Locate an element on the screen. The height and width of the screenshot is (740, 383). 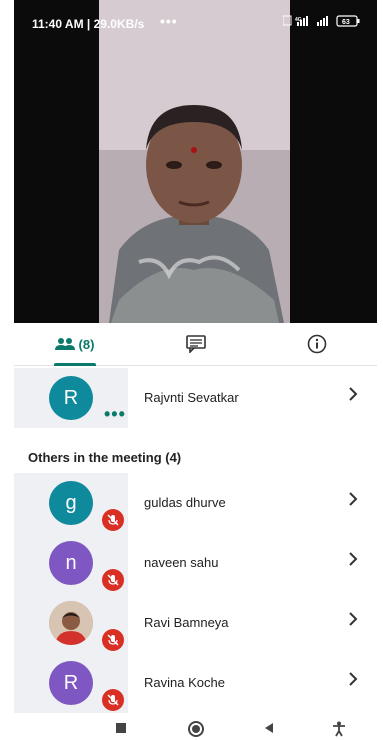
participant-name: Rajvnti Sevatkar is located at coordinates (191, 397).